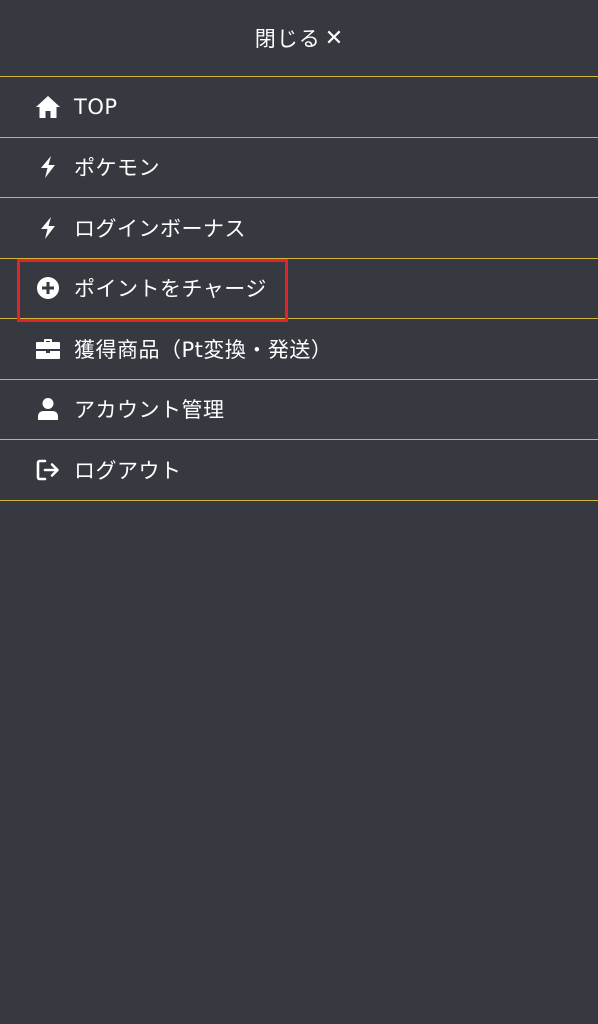  Describe the element at coordinates (128, 470) in the screenshot. I see `menu-item-label: ログアウト` at that location.